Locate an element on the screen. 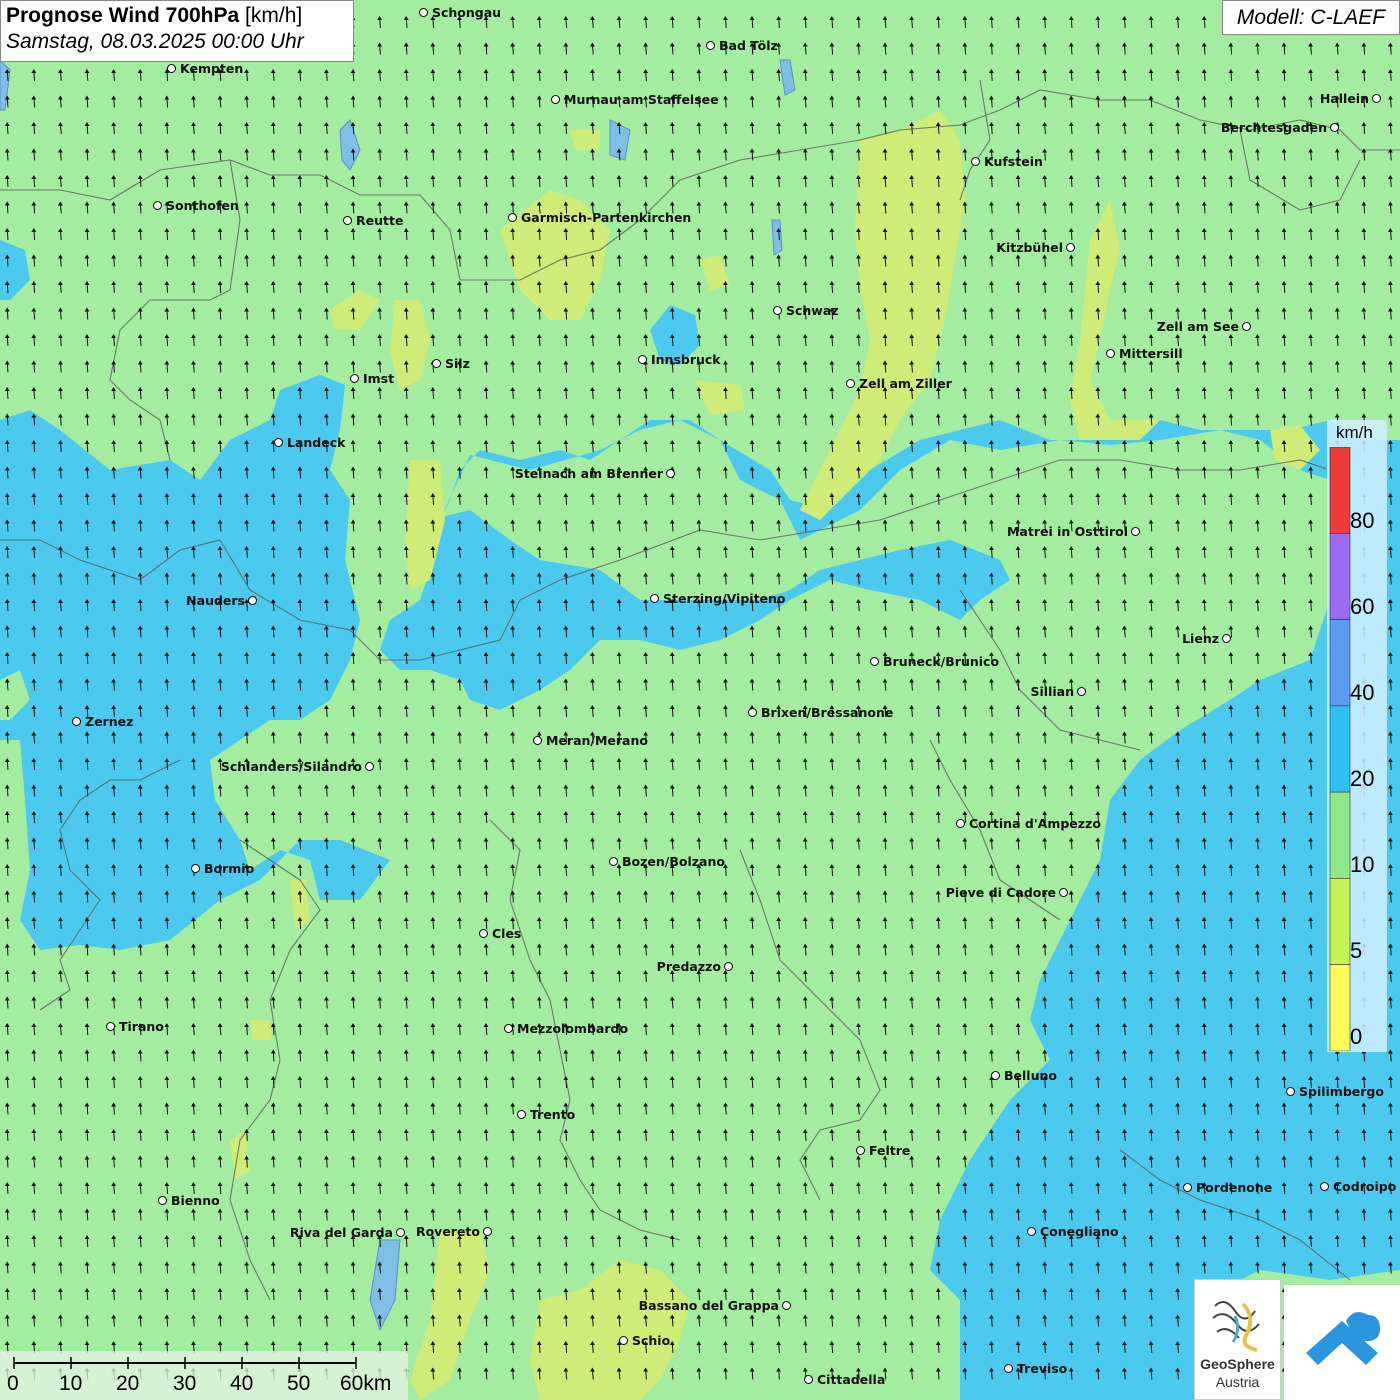 This screenshot has width=1400, height=1400. city-label: Mittersill is located at coordinates (1151, 353).